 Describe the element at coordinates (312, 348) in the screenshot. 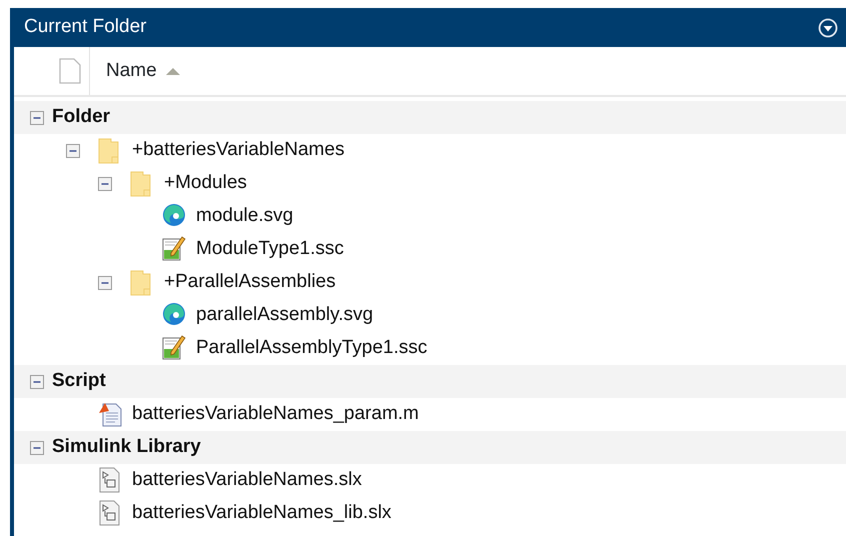

I see `file-name: ParallelAssemblyType1.ssc` at that location.